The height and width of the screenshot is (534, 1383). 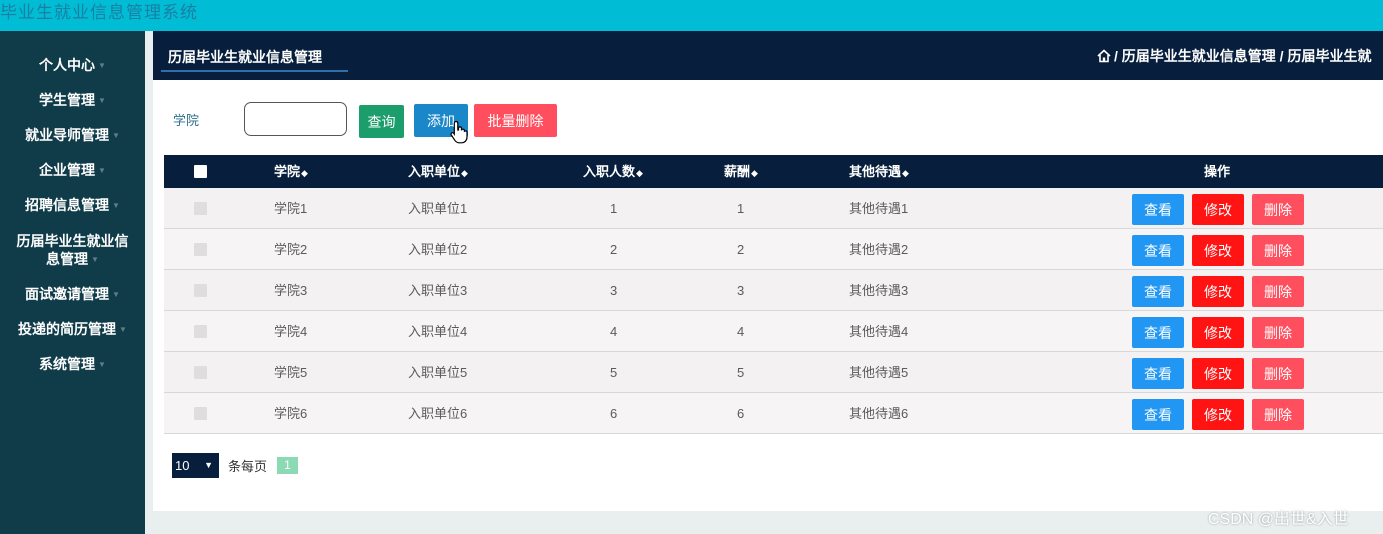 I want to click on page-header: 历届毕业生就业信息管理 / 历届毕业生就业信息管理 / 历届毕业生就, so click(x=768, y=55).